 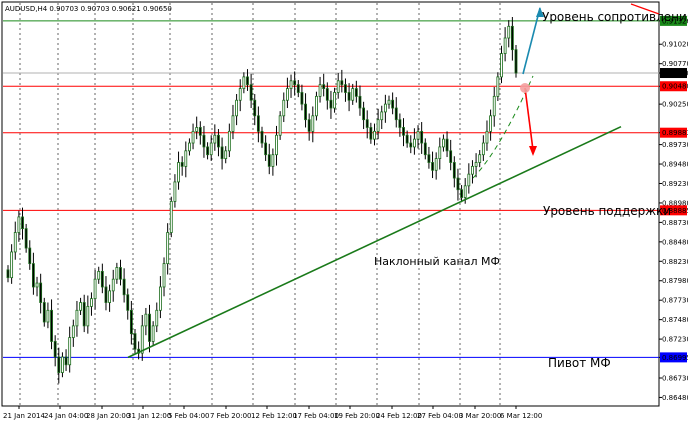 I want to click on x-tick-label: 24 Feb 12:00, so click(x=399, y=416).